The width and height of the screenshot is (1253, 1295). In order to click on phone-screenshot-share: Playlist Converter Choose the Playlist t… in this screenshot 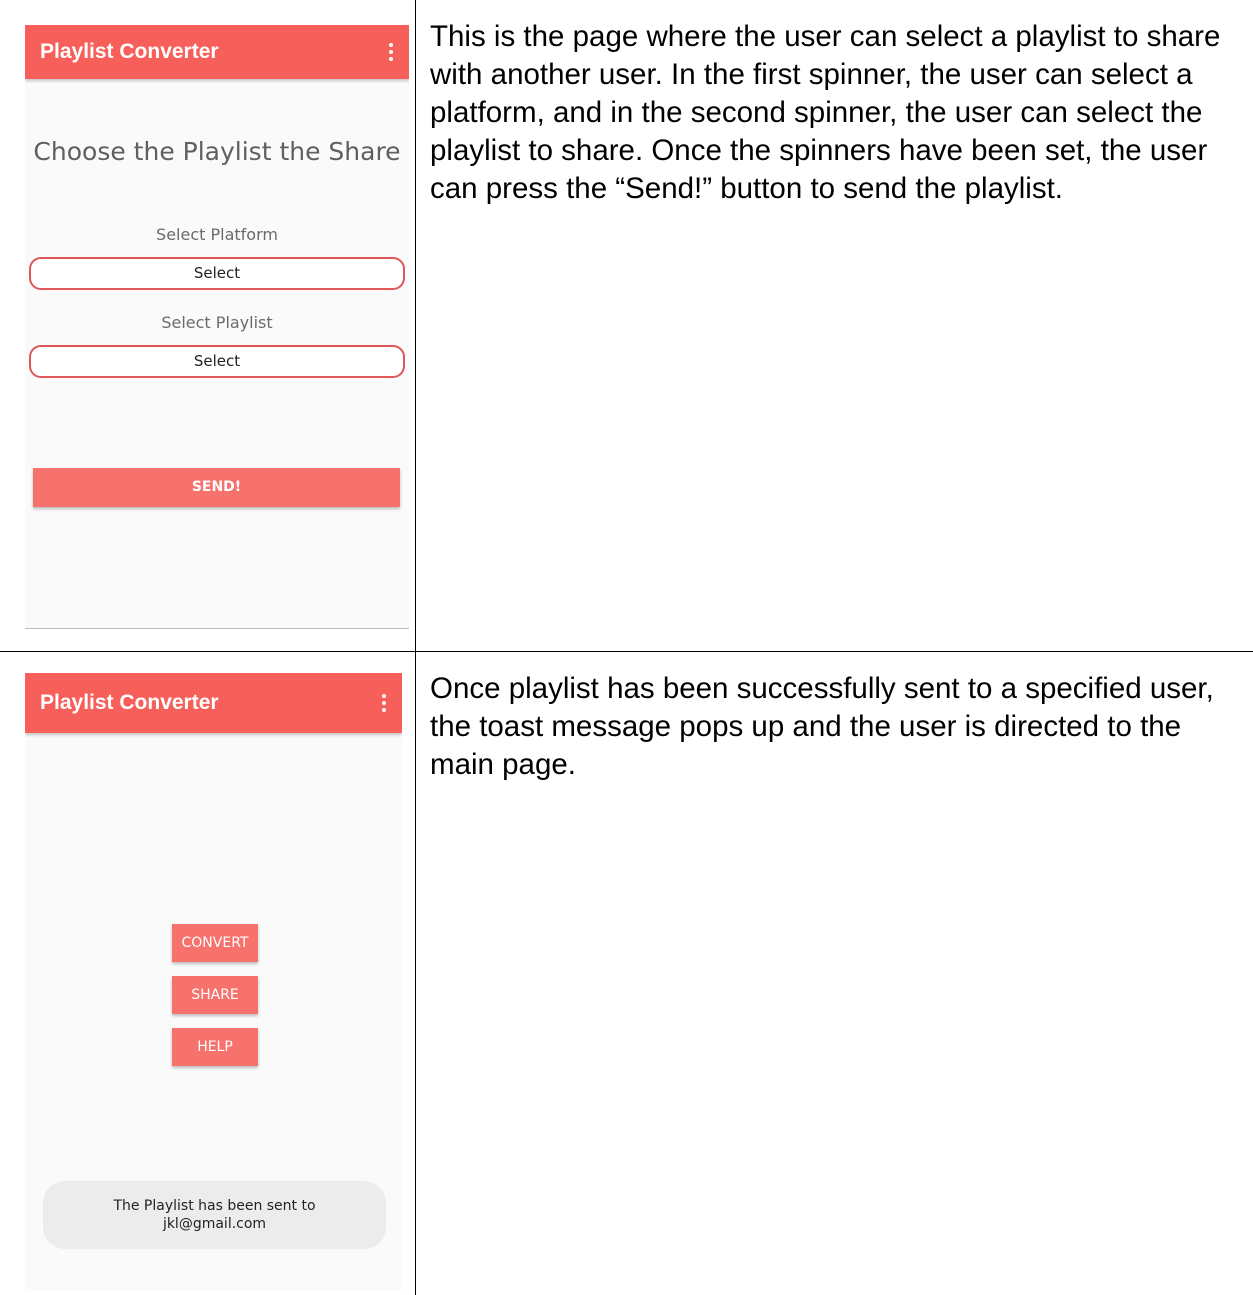, I will do `click(217, 327)`.